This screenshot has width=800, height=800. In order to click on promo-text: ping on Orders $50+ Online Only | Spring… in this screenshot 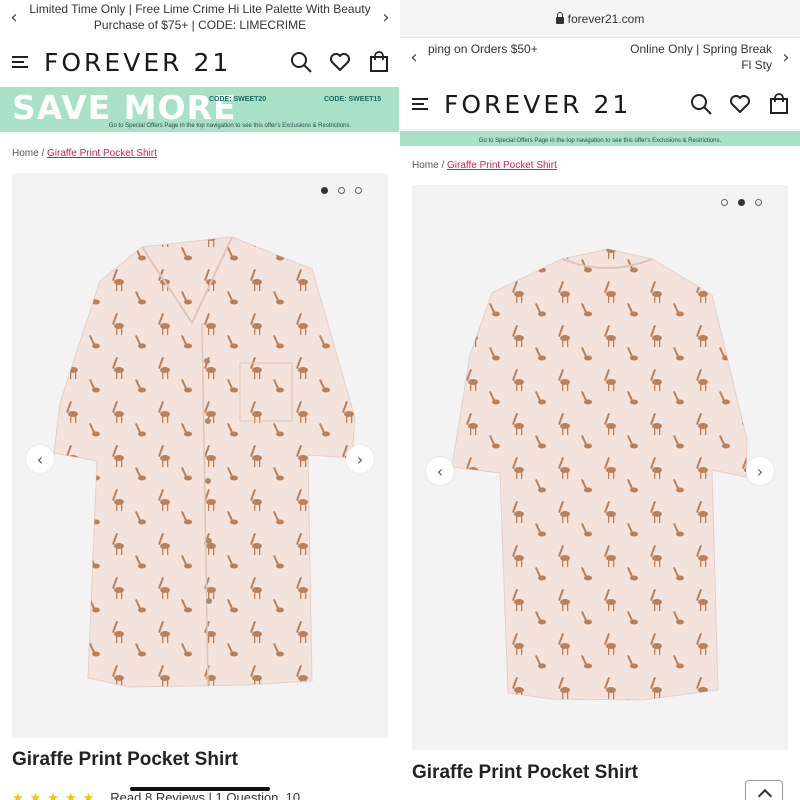, I will do `click(600, 57)`.